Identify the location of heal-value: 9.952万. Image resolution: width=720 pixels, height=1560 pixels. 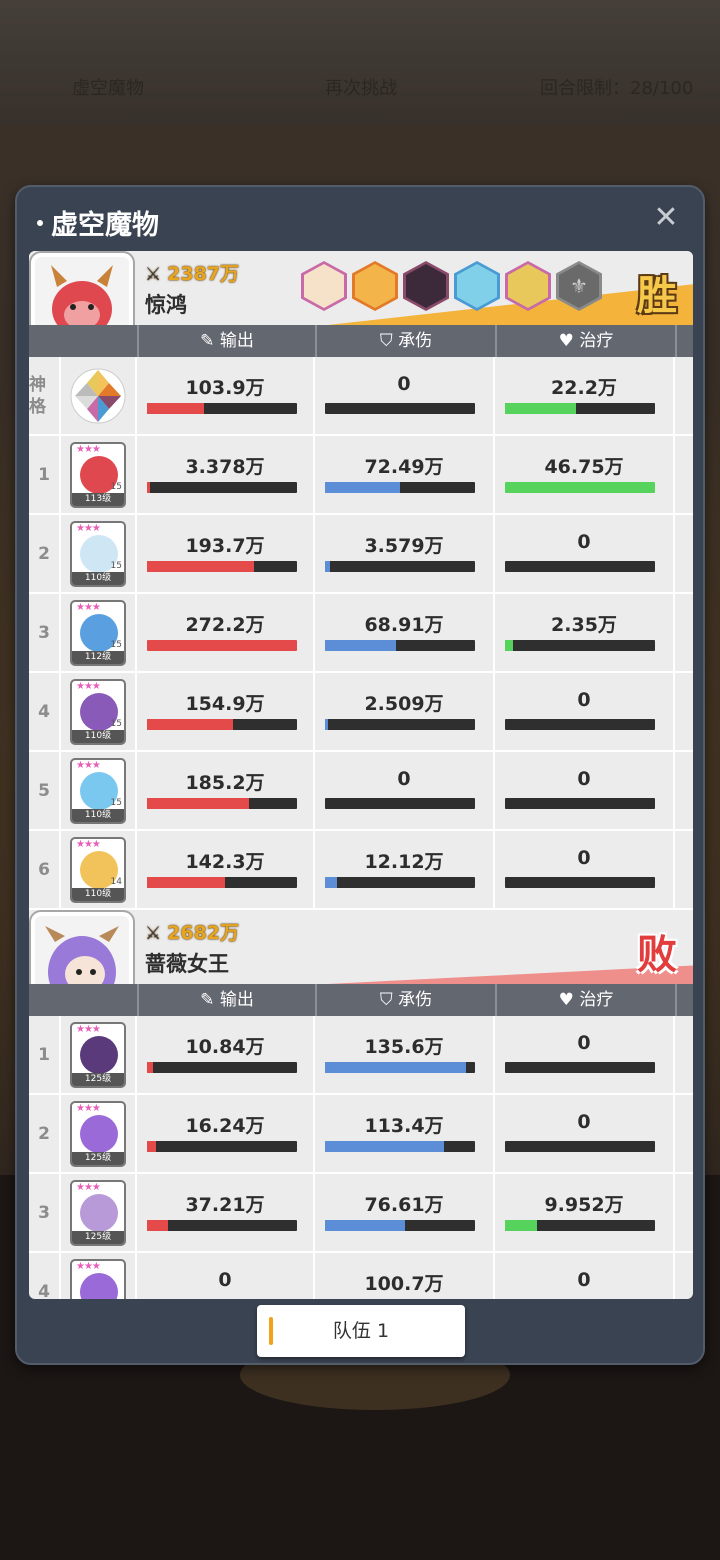
(584, 1205).